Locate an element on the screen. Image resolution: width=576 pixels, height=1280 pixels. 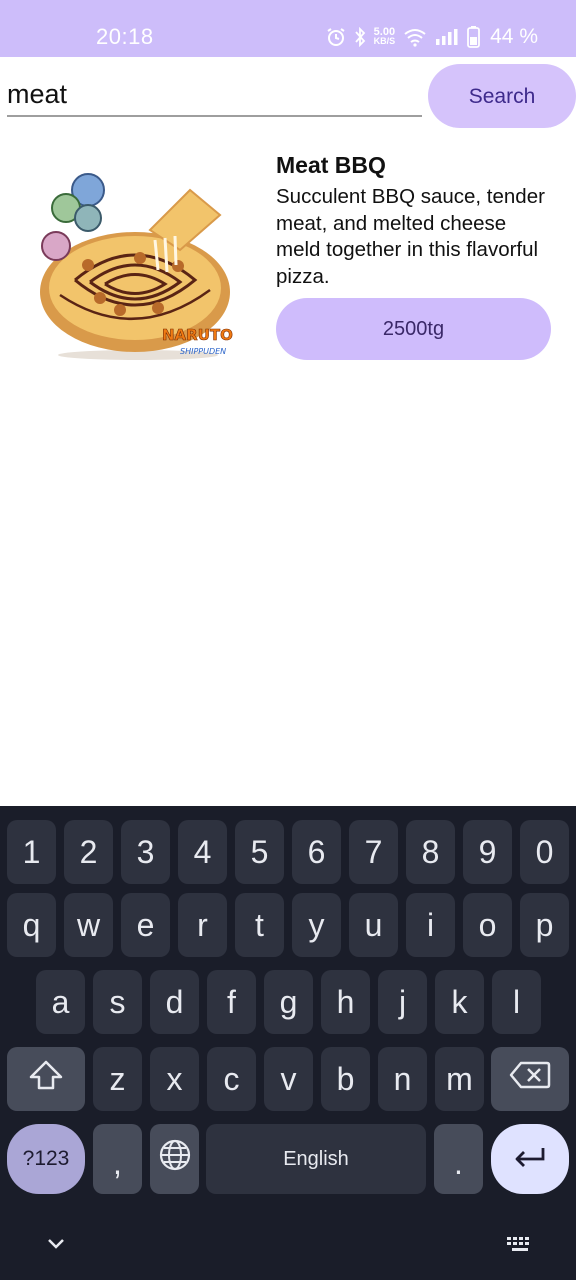
key-j: j is located at coordinates (402, 1002).